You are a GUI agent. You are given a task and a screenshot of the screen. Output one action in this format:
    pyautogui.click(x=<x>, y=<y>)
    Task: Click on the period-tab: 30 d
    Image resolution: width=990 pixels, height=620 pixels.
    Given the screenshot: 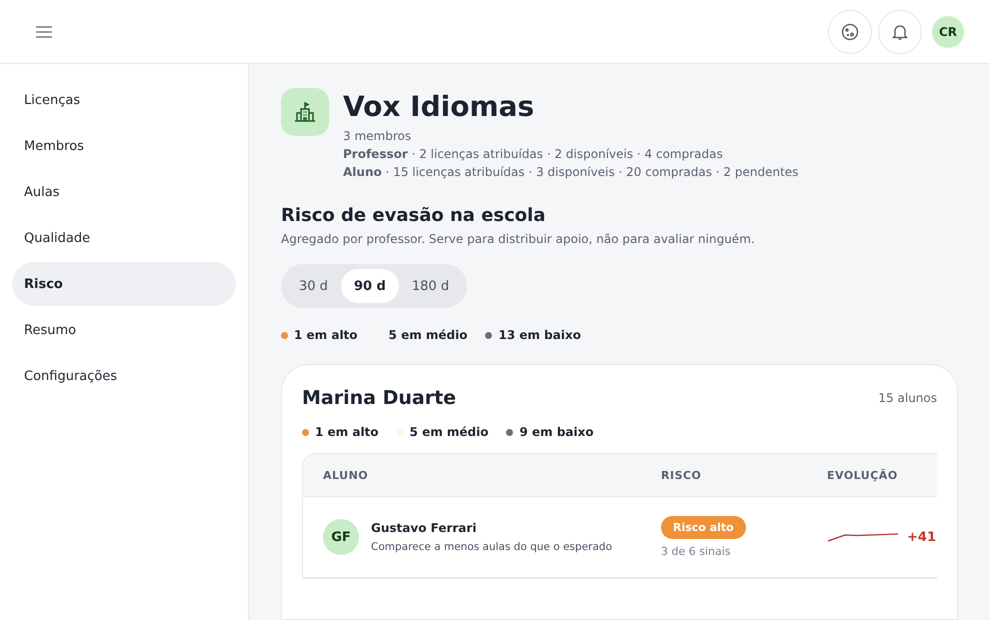 What is the action you would take?
    pyautogui.click(x=313, y=286)
    